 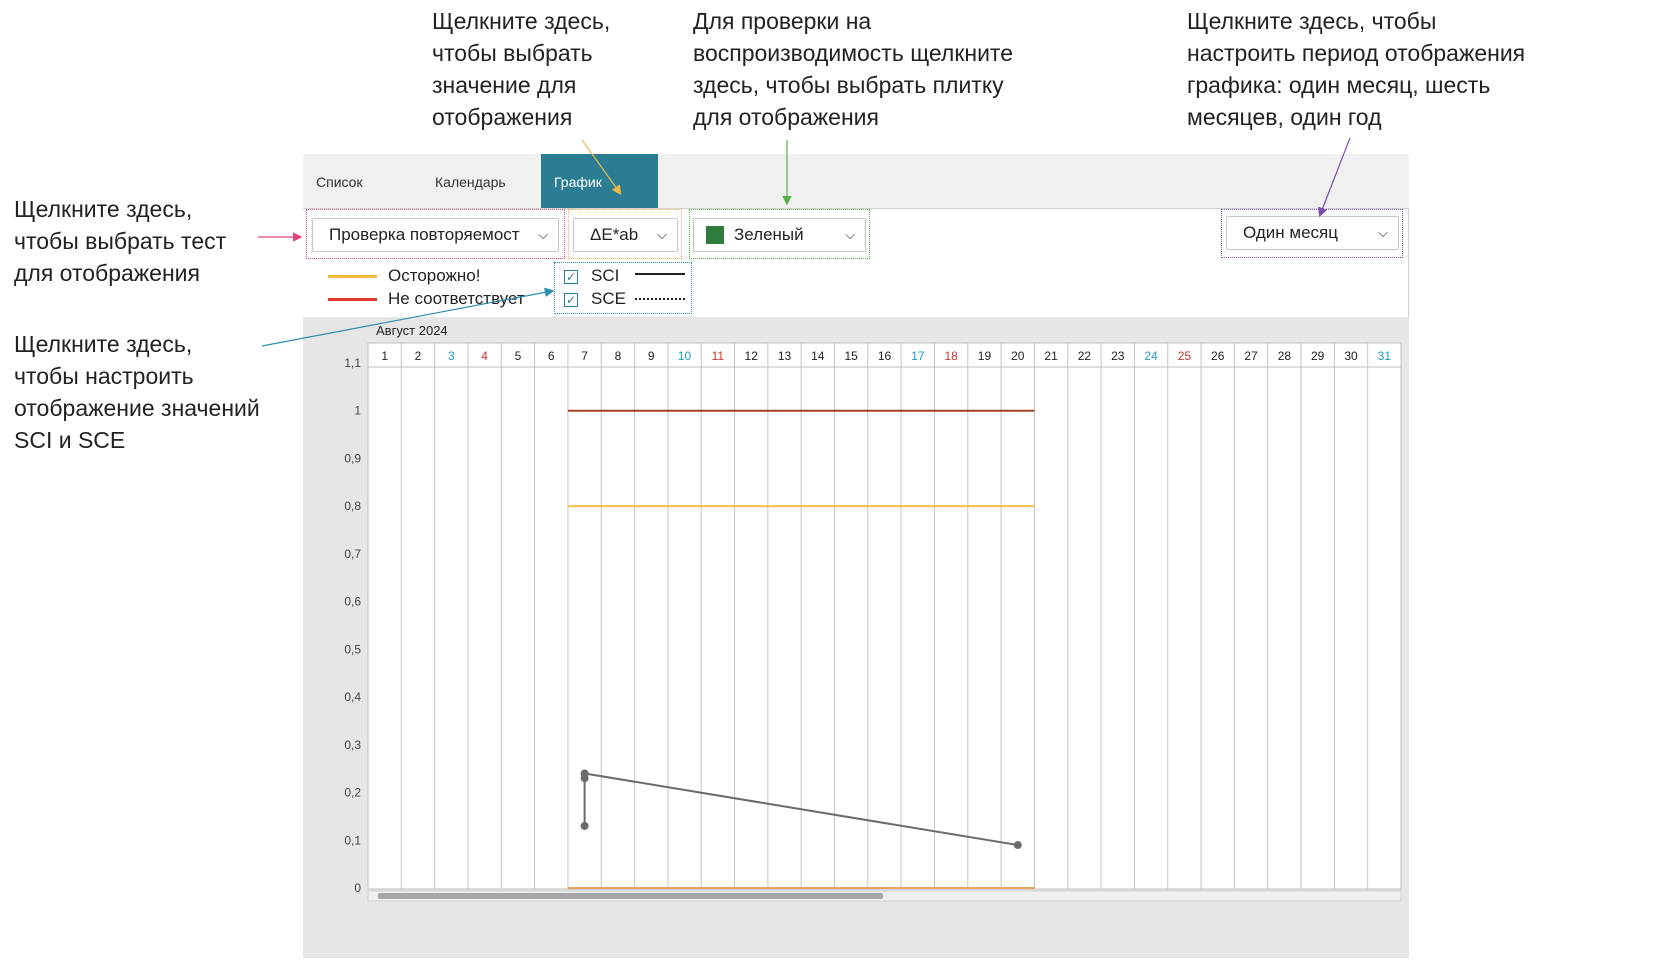 I want to click on y-tick-label: 1,1, so click(x=352, y=363).